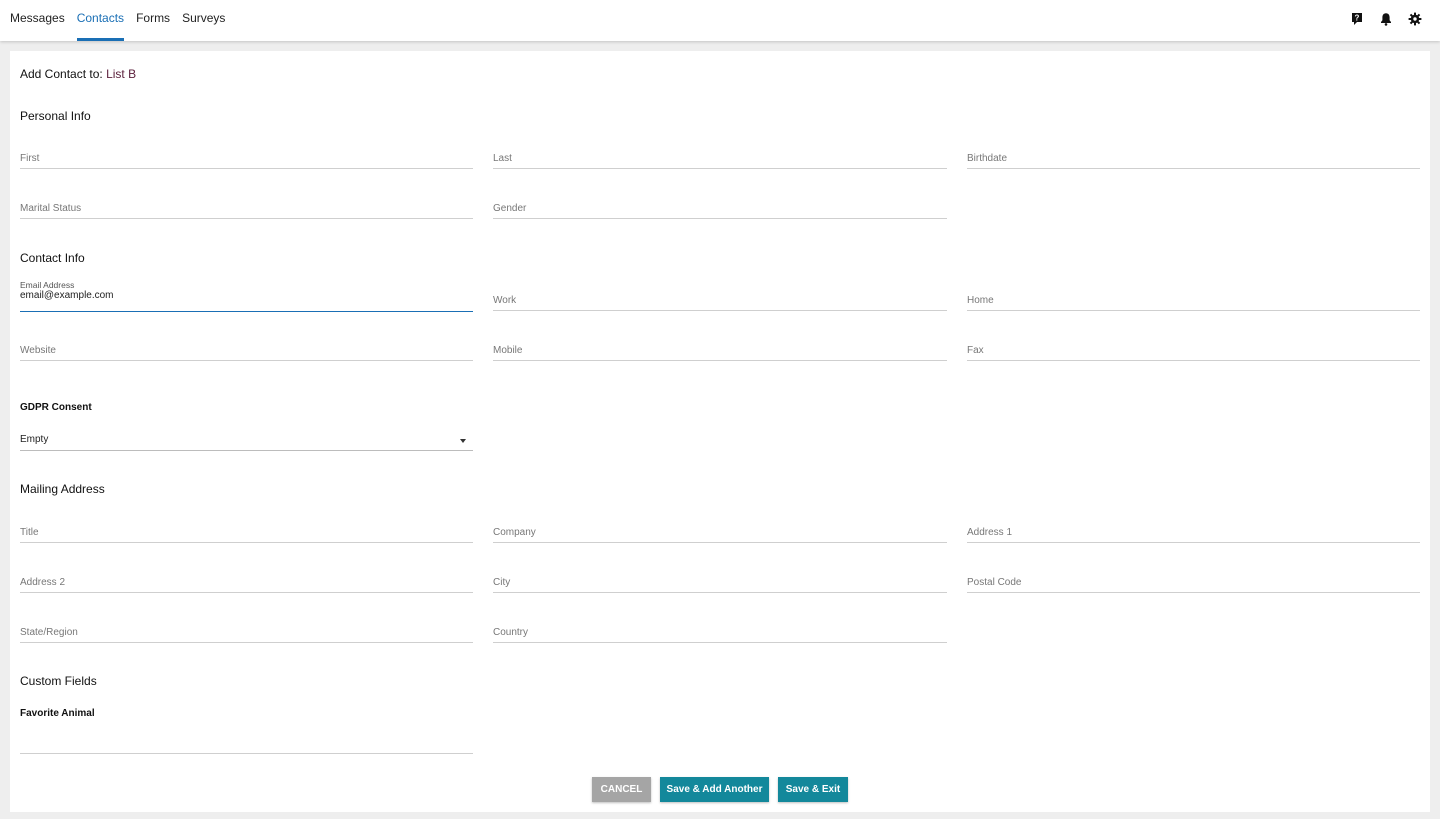 The image size is (1440, 819). Describe the element at coordinates (57, 713) in the screenshot. I see `favorite-animal-label: Favorite Animal` at that location.